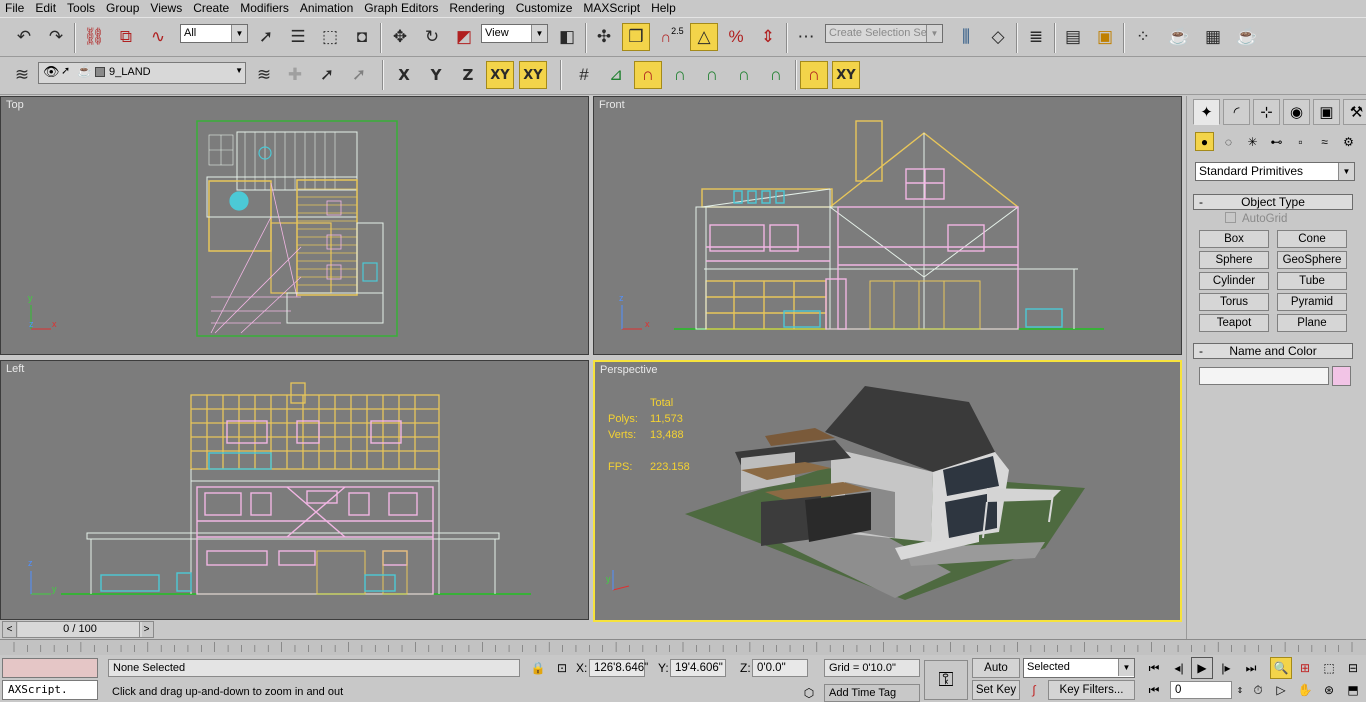  Describe the element at coordinates (50, 690) in the screenshot. I see `maxscript-mini-listener: AXScript.` at that location.